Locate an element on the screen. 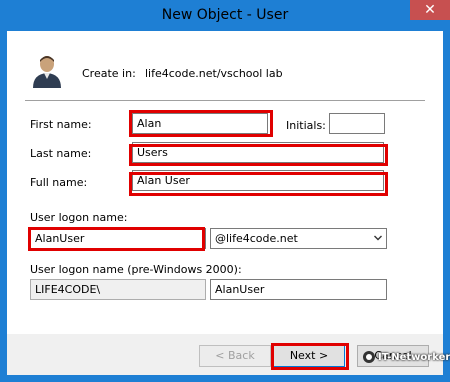 This screenshot has height=382, width=450. domain-select: @life4code.net is located at coordinates (298, 238).